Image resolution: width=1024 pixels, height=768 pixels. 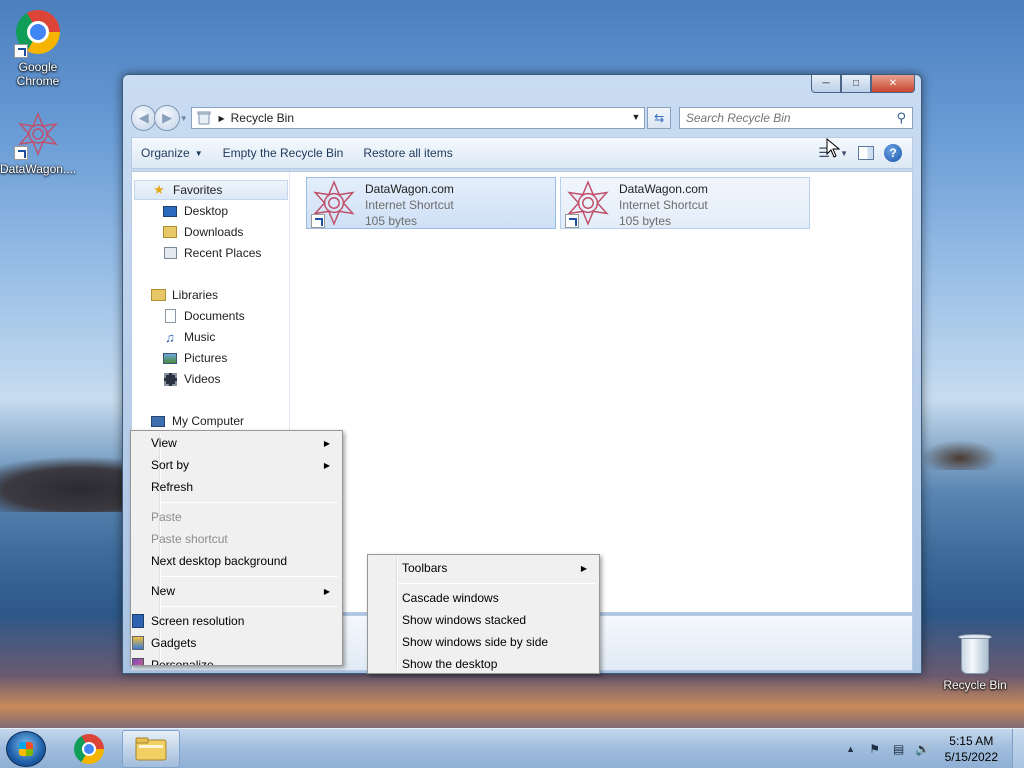 I want to click on maximize-icon: □, so click(x=856, y=83).